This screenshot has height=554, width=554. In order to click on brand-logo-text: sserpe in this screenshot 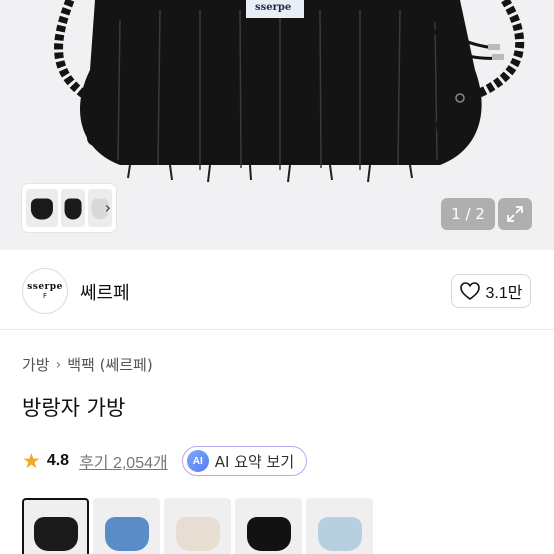, I will do `click(45, 287)`.